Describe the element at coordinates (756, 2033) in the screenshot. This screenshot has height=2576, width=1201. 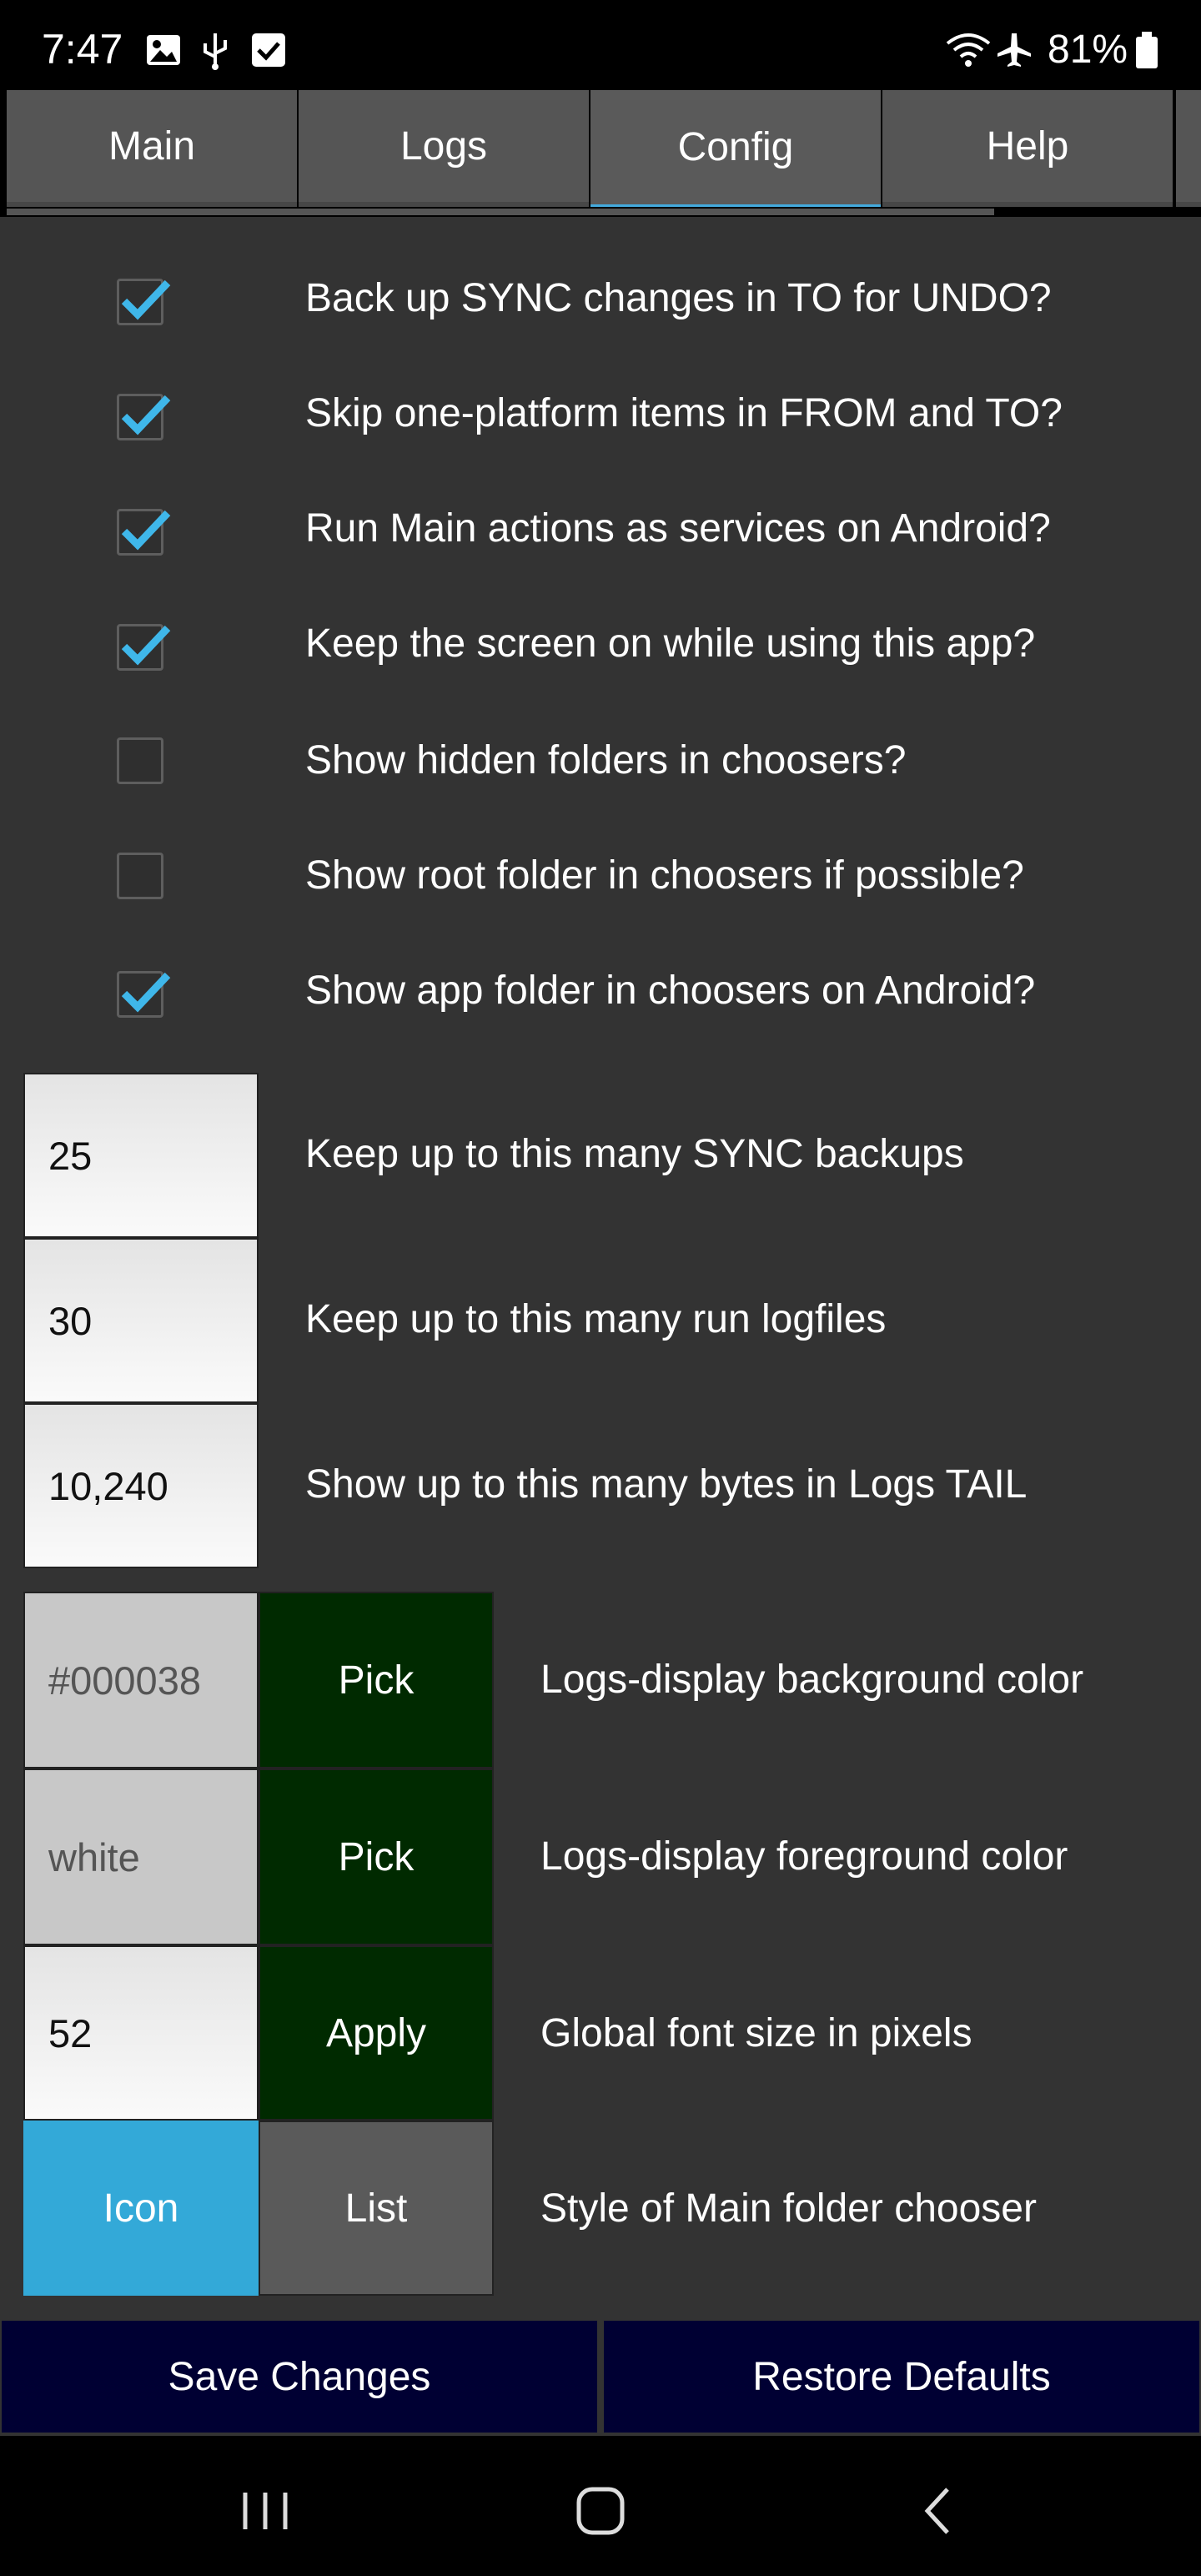
I see `font-size-label: Global font size in pixels` at that location.